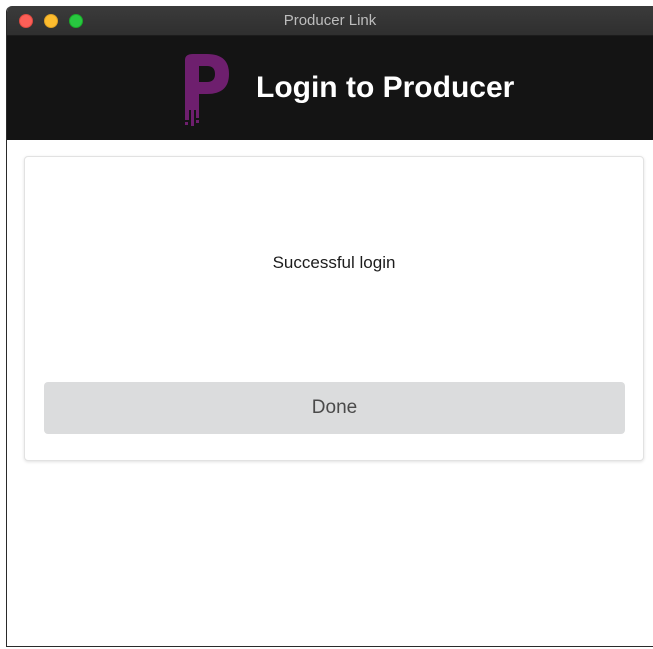  I want to click on done-button: Done, so click(334, 408).